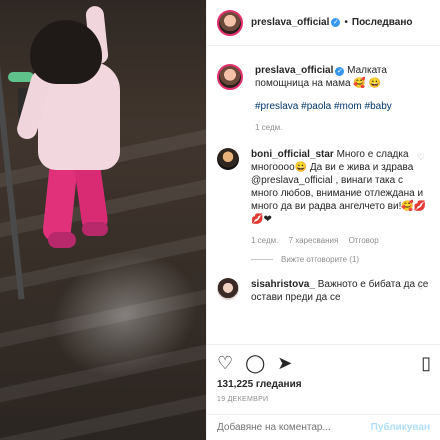 The width and height of the screenshot is (440, 440). Describe the element at coordinates (255, 363) in the screenshot. I see `comment-icon: ◯` at that location.